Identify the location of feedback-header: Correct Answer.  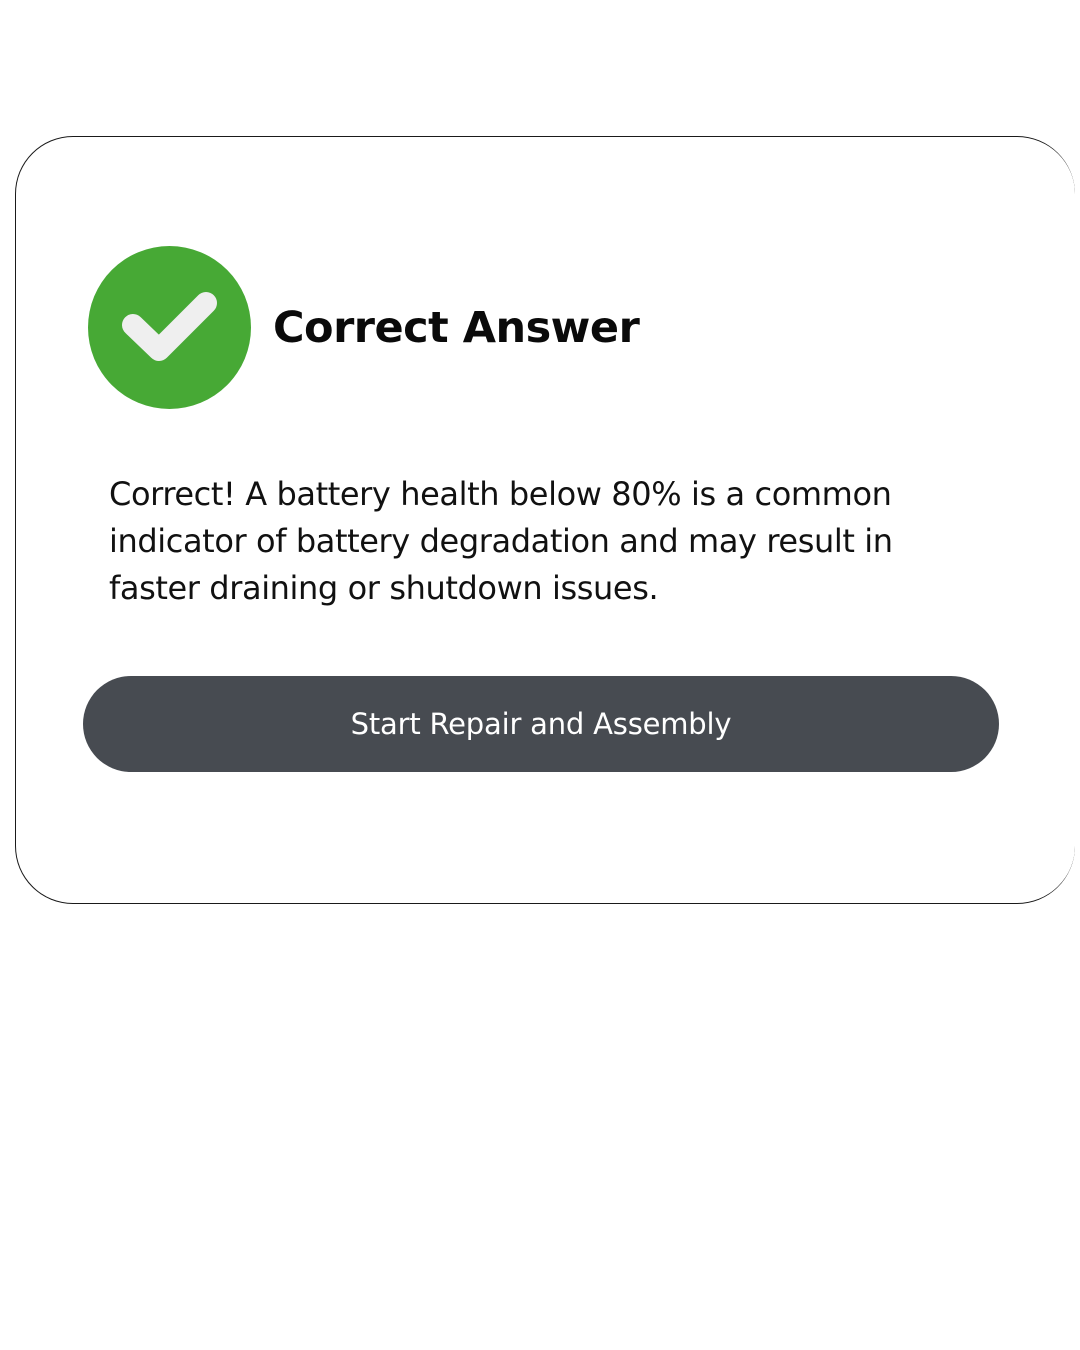
(364, 327).